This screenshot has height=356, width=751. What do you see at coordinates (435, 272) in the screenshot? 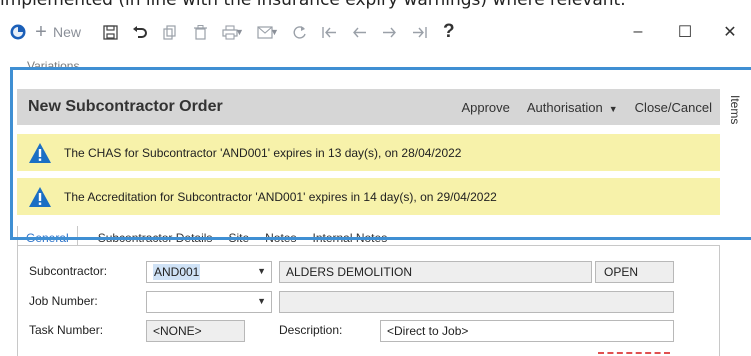
I see `subcontractor-name-field: ALDERS DEMOLITION` at bounding box center [435, 272].